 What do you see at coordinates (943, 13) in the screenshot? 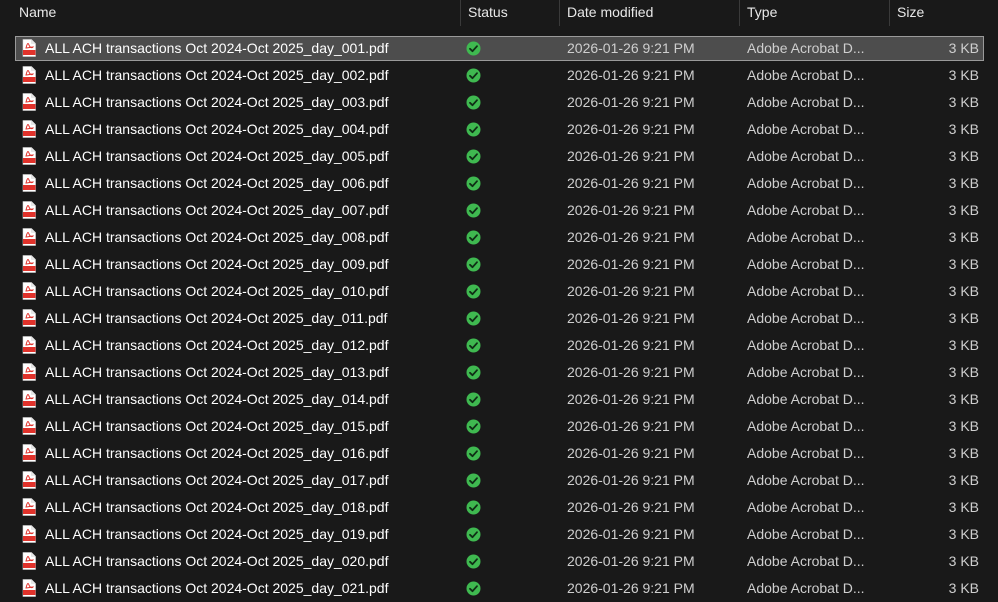
I see `column-header-size: Size` at bounding box center [943, 13].